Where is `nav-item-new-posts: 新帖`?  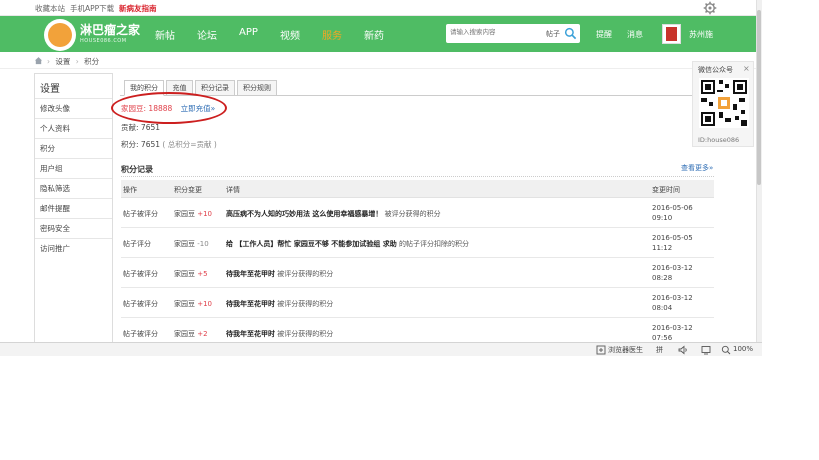 nav-item-new-posts: 新帖 is located at coordinates (165, 34).